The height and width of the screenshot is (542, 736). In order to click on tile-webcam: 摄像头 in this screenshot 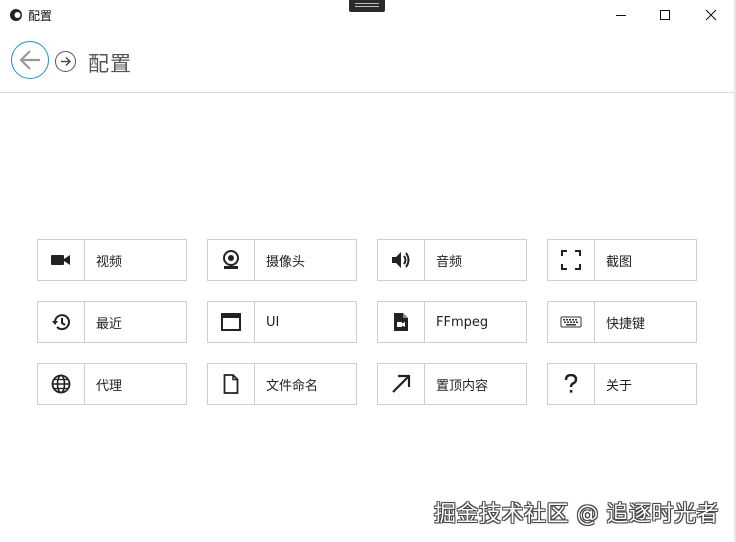, I will do `click(282, 260)`.